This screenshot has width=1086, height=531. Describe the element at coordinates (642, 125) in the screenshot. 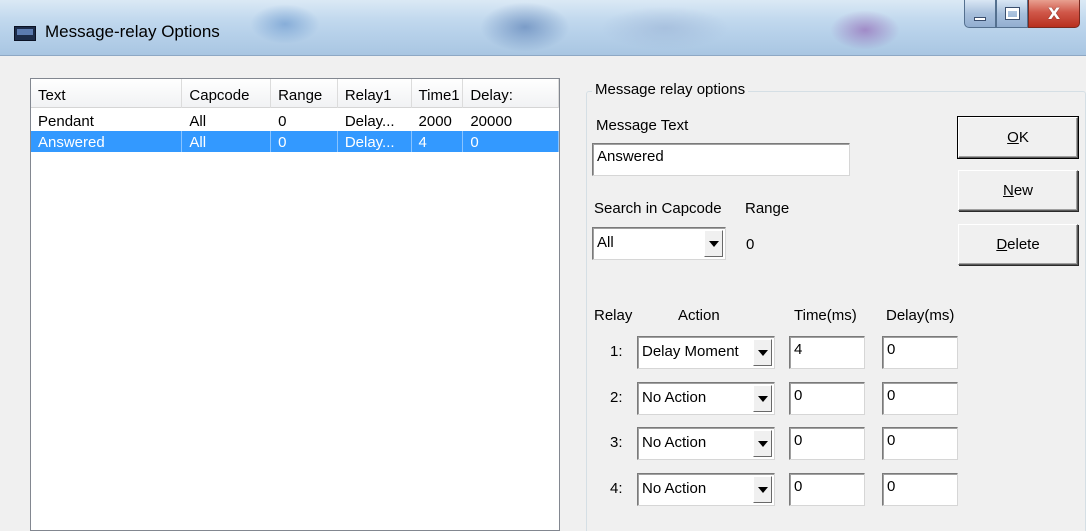

I see `message-text-label: Message Text` at that location.